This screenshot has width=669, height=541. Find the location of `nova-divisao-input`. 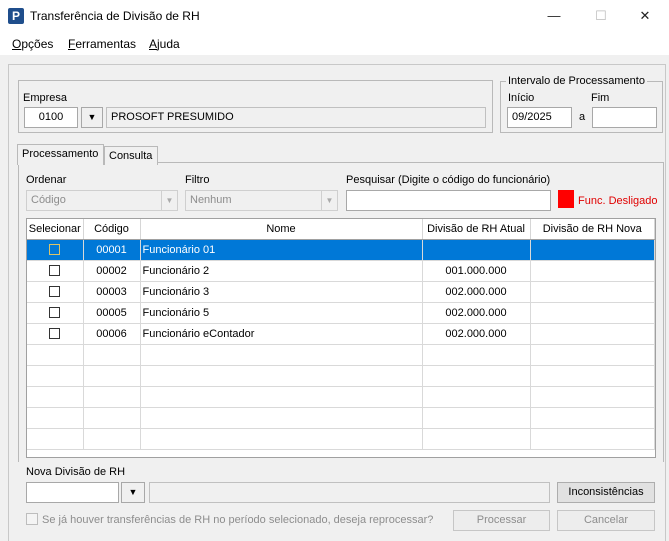

nova-divisao-input is located at coordinates (72, 492).